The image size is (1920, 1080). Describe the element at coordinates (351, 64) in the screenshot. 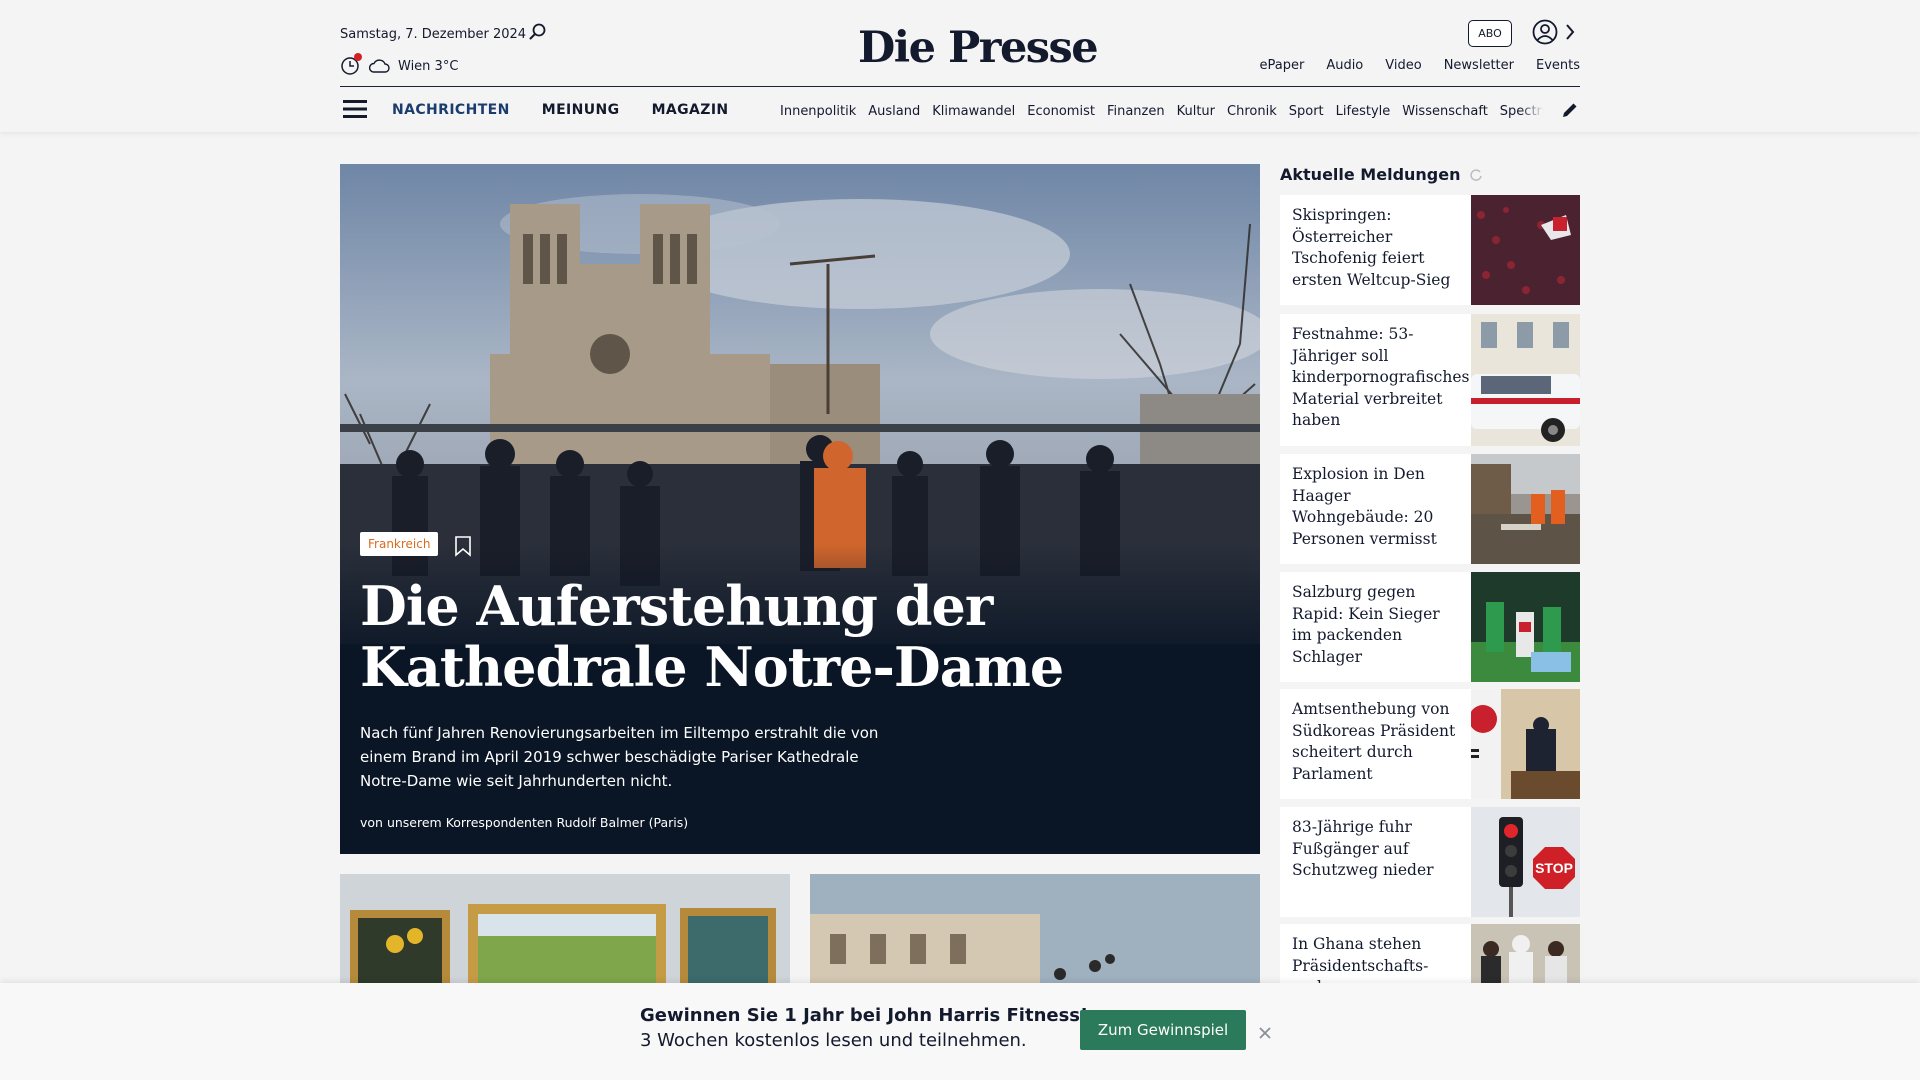

I see `clock-icon` at that location.